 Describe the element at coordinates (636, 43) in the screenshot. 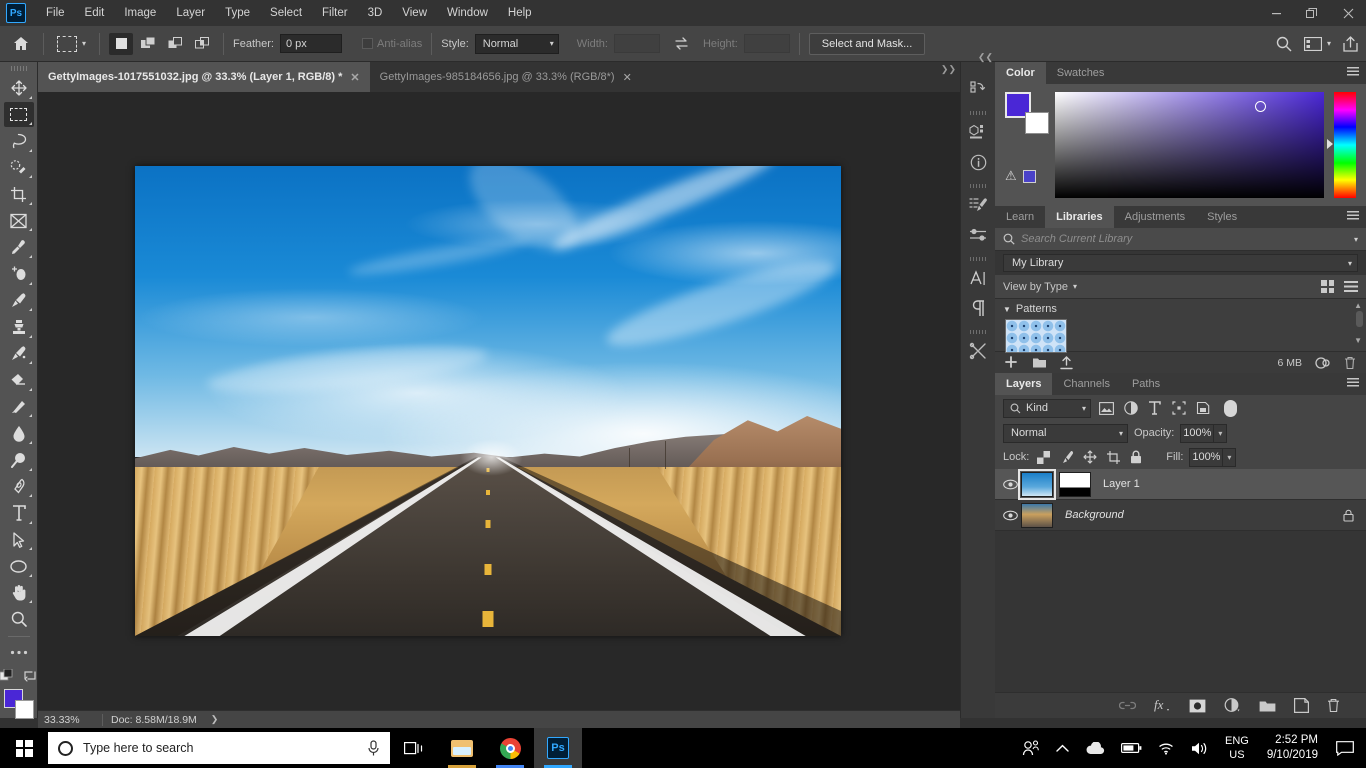

I see `width-input` at that location.